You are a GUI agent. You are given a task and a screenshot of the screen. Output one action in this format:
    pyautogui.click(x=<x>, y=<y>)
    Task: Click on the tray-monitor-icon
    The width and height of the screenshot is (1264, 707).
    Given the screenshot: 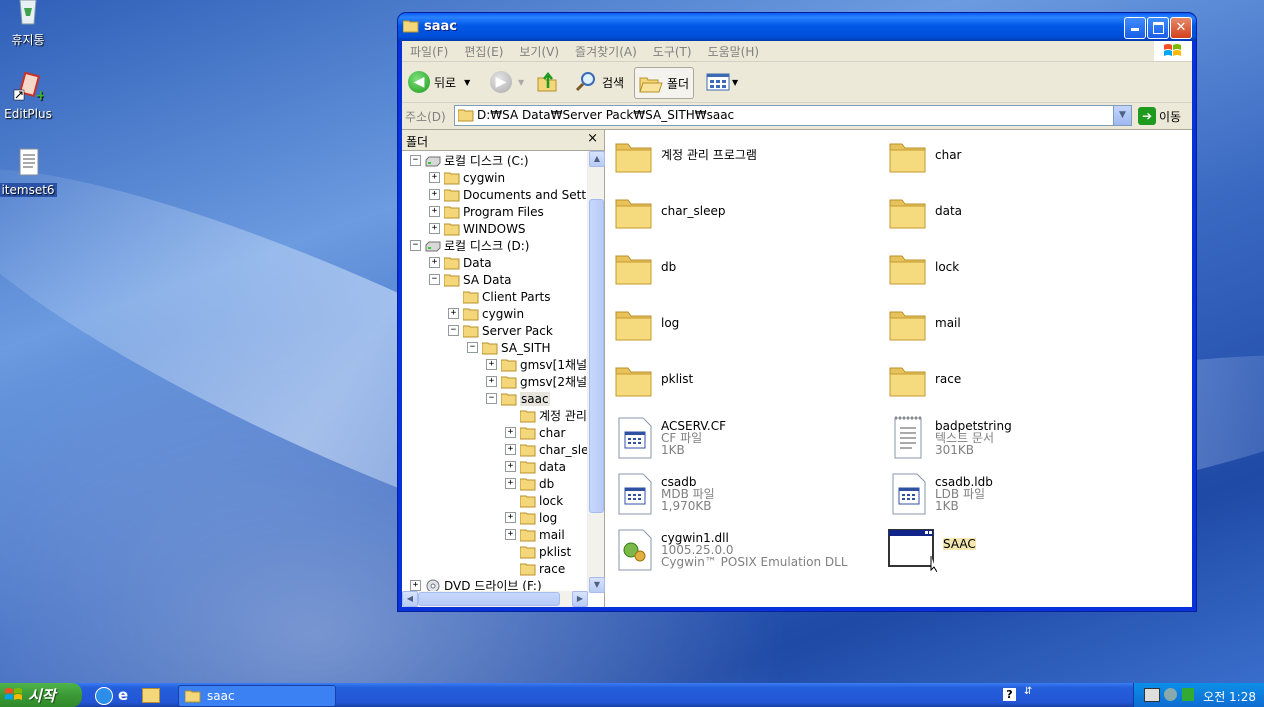 What is the action you would take?
    pyautogui.click(x=1152, y=695)
    